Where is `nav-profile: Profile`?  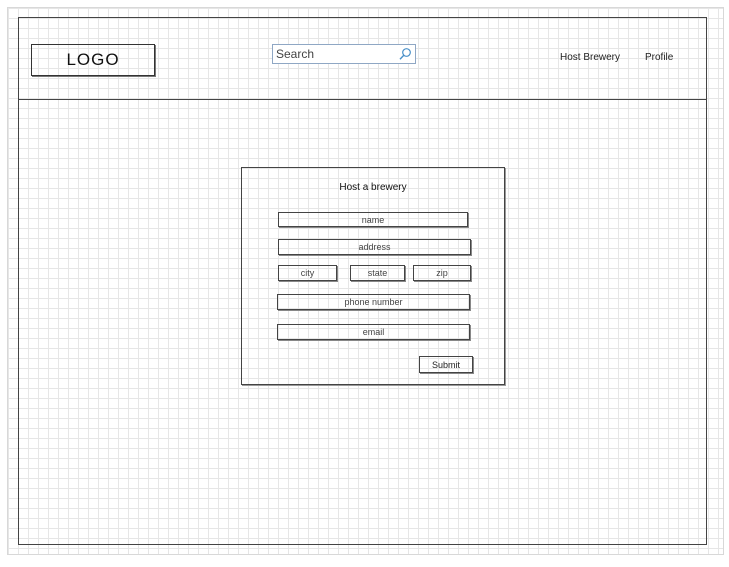
nav-profile: Profile is located at coordinates (659, 57).